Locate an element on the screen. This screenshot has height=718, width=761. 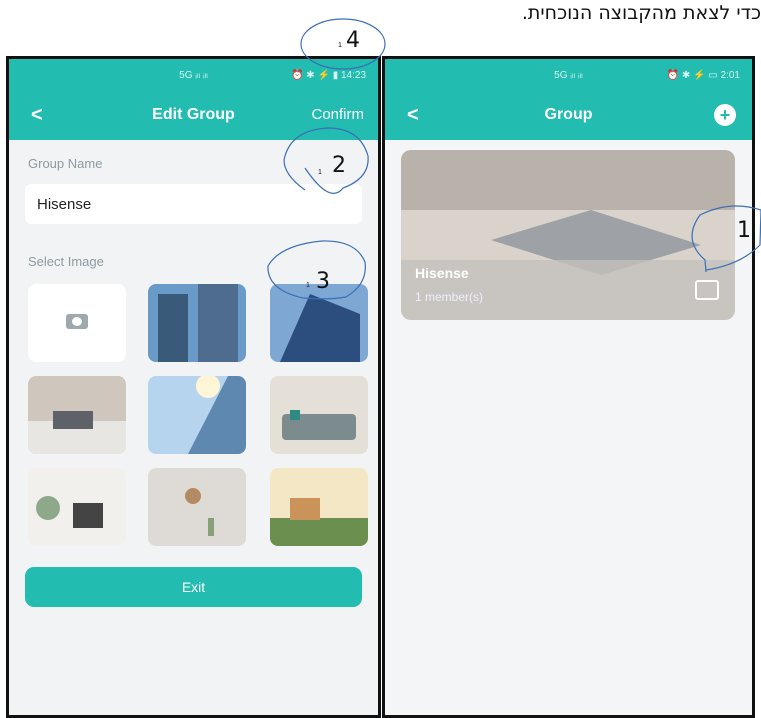
callout-4-number: 4 is located at coordinates (353, 40).